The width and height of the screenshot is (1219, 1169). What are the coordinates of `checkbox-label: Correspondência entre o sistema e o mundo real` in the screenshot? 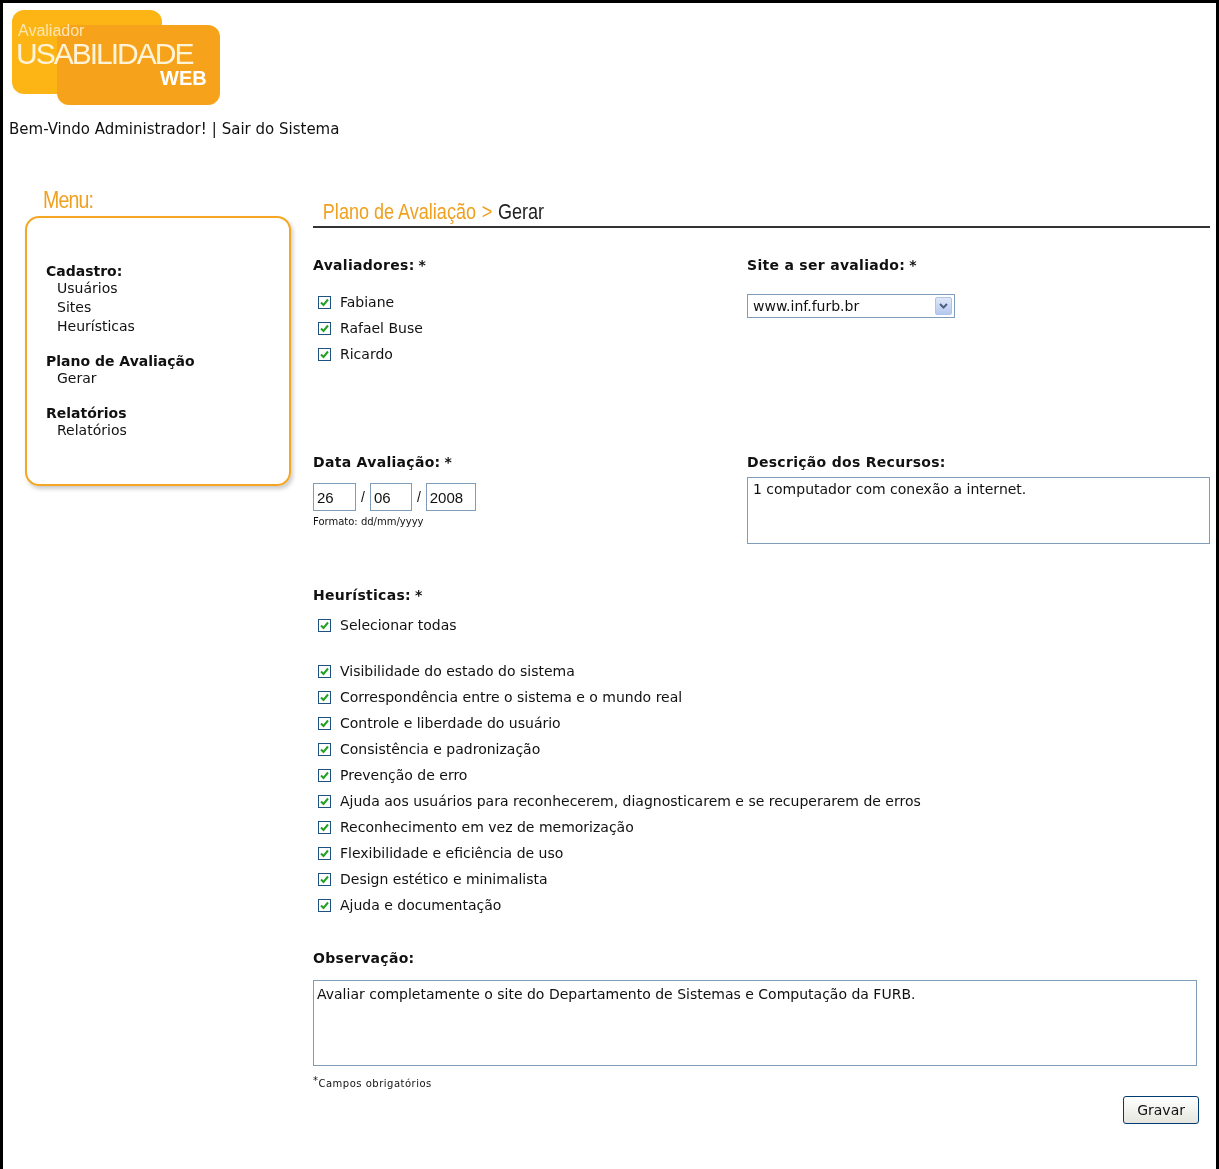 It's located at (511, 697).